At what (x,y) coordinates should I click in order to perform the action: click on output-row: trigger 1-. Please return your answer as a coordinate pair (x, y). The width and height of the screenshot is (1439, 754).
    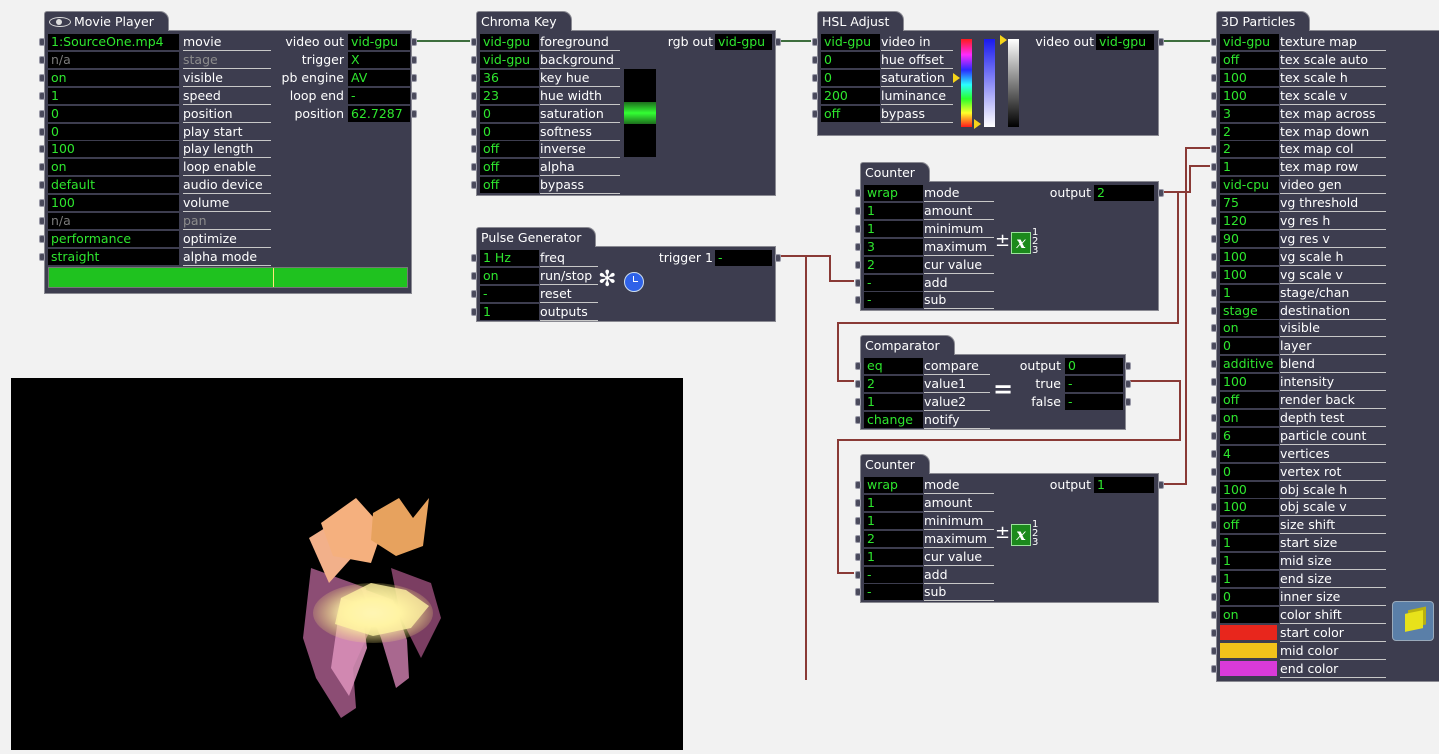
    Looking at the image, I should click on (629, 258).